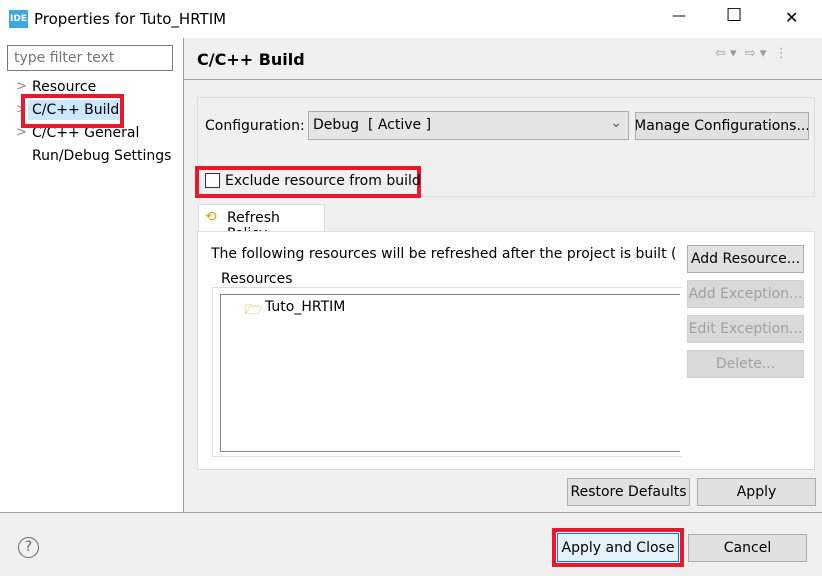  Describe the element at coordinates (734, 15) in the screenshot. I see `maximize-button: ☐` at that location.